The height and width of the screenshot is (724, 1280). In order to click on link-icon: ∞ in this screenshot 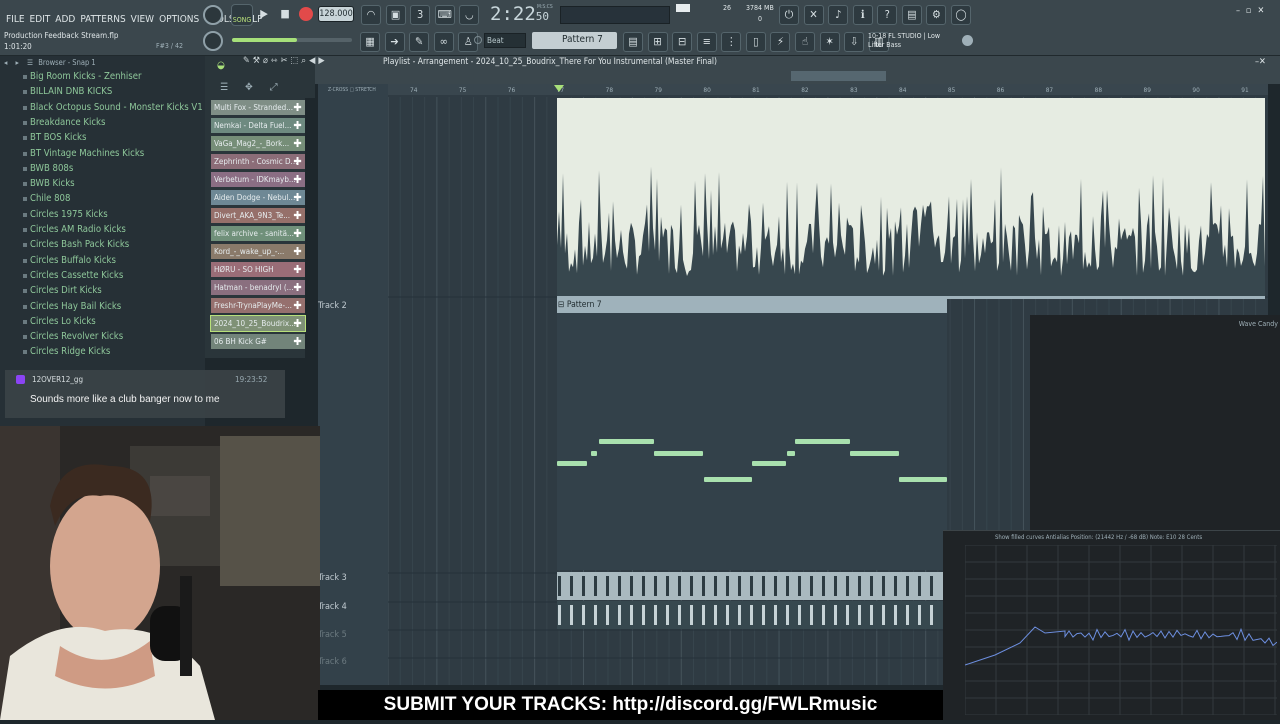, I will do `click(443, 41)`.